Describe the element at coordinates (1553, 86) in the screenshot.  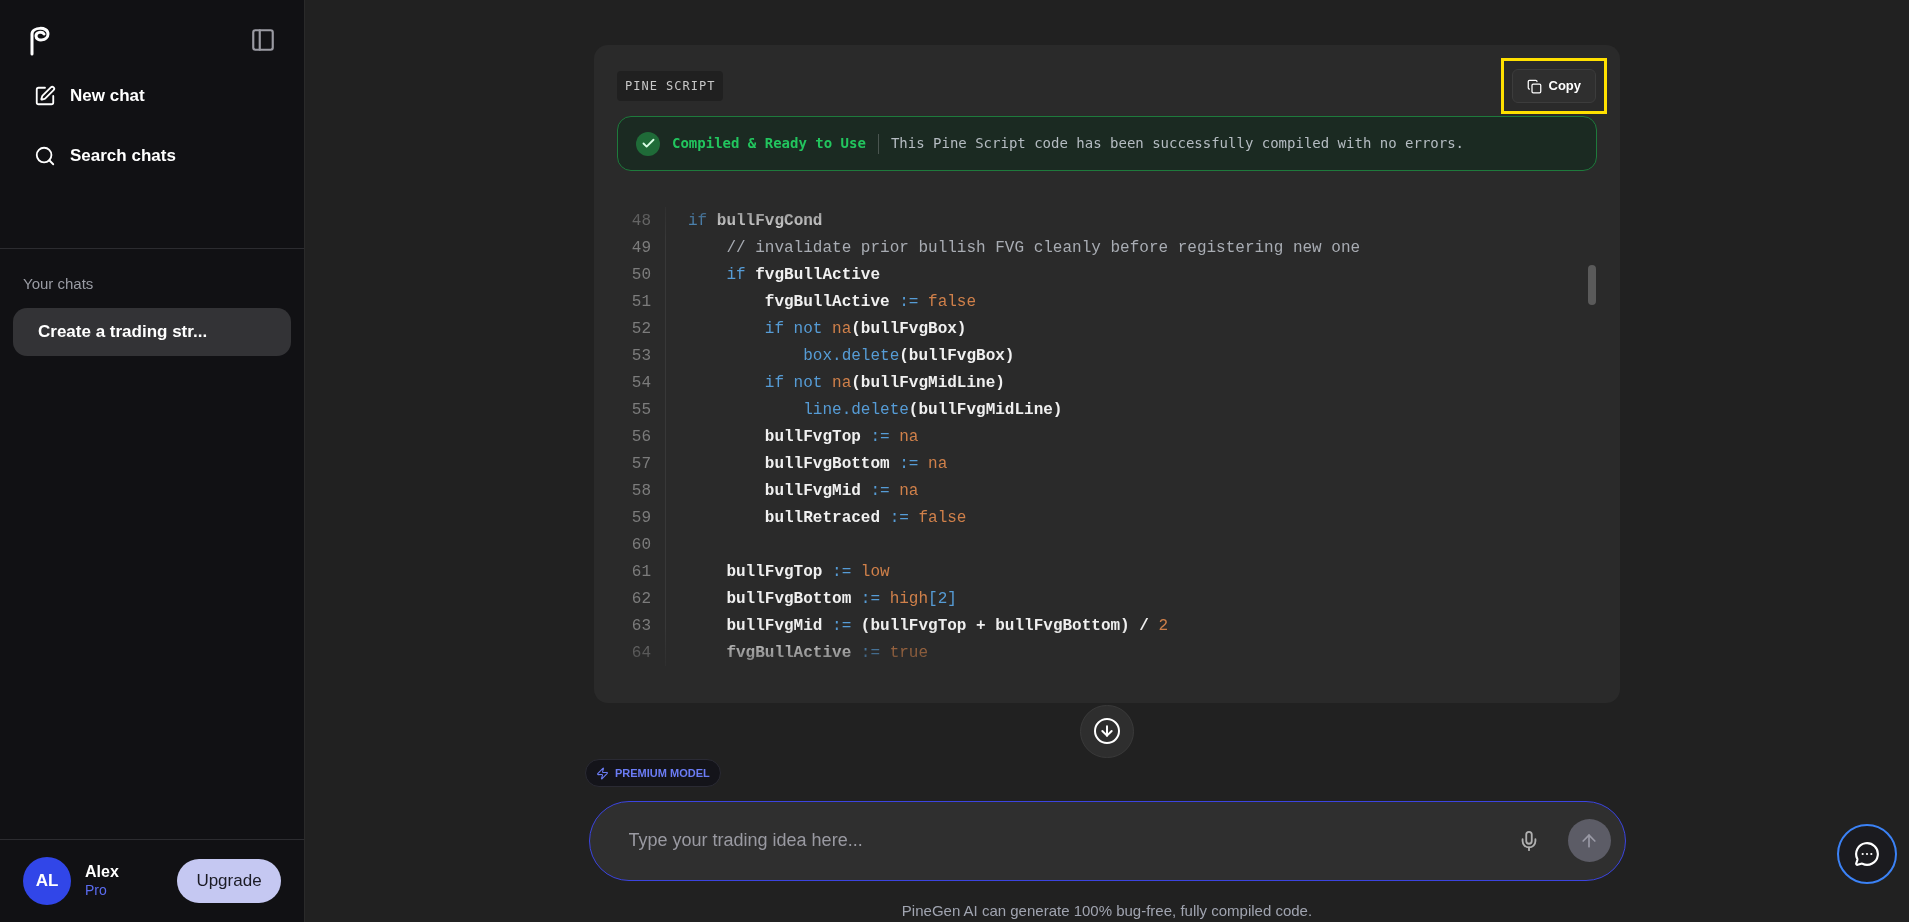
I see `copy-button: Copy` at that location.